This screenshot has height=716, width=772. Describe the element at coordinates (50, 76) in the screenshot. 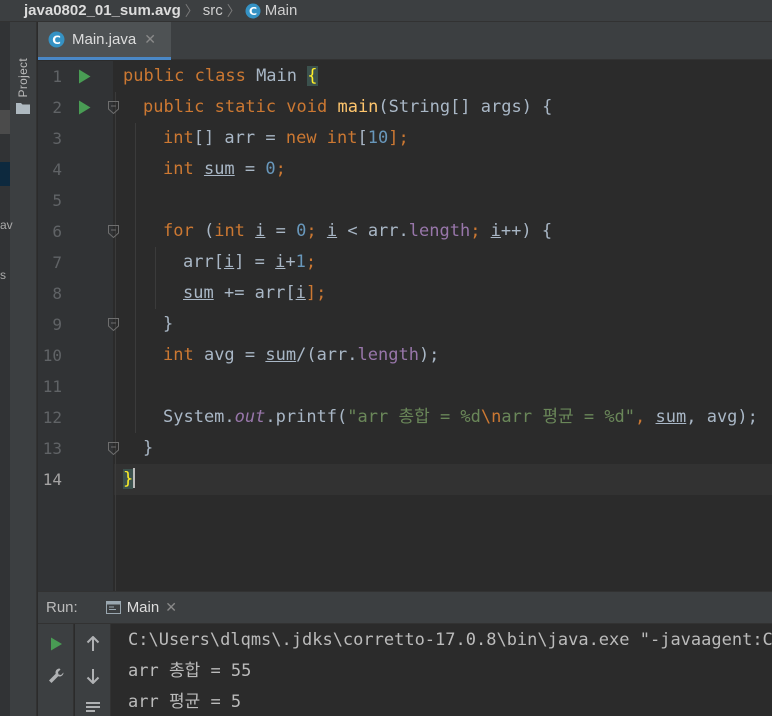

I see `line-number: 1` at that location.